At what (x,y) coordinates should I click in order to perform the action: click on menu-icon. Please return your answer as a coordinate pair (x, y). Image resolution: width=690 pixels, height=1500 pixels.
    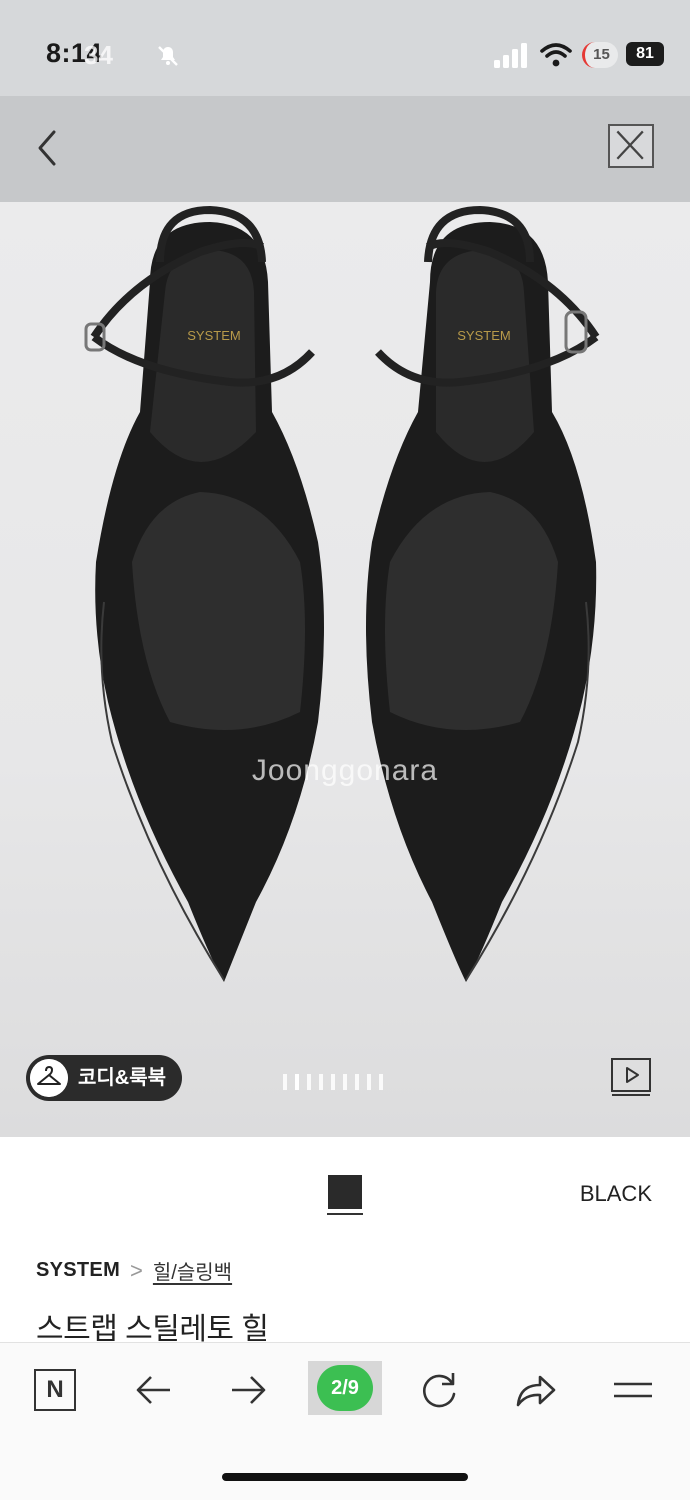
    Looking at the image, I should click on (633, 1390).